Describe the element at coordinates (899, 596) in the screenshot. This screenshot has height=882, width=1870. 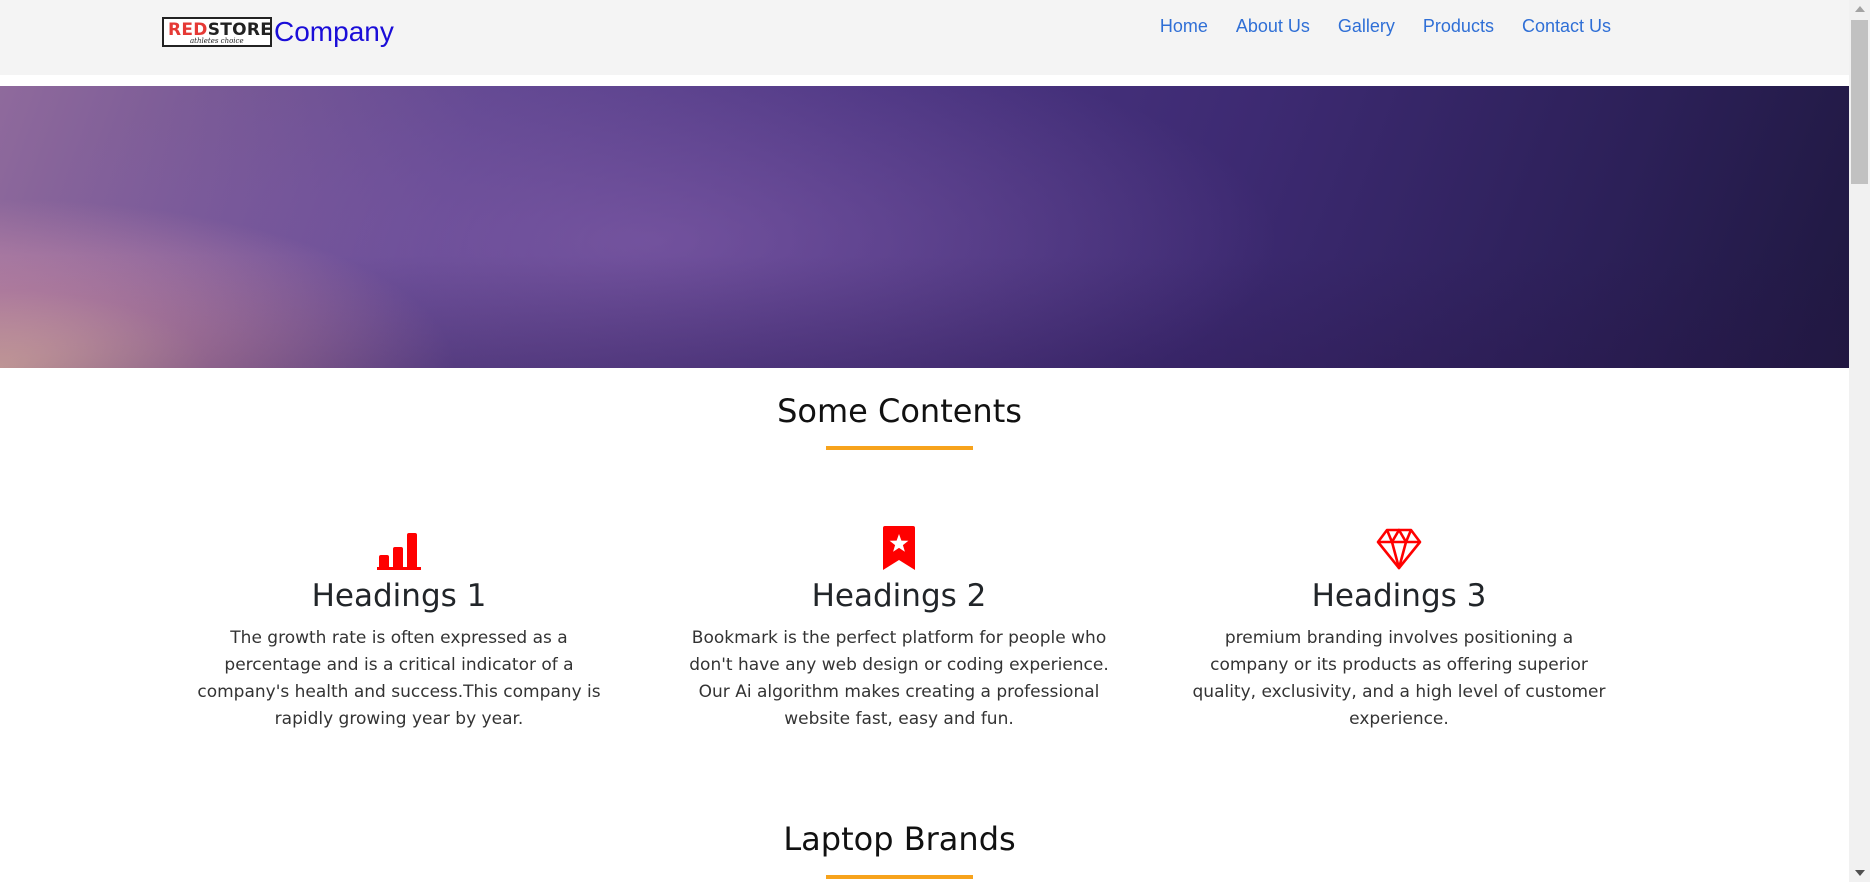
I see `feature-heading-2: Headings 2` at that location.